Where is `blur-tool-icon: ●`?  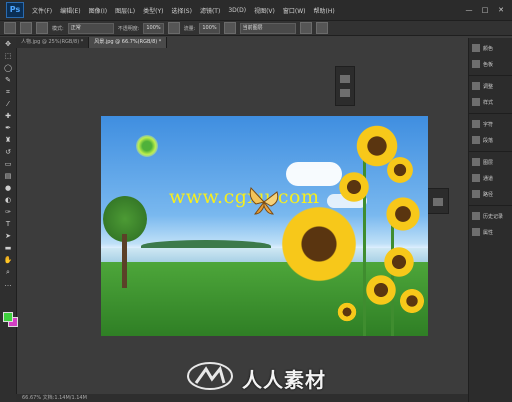 blur-tool-icon: ● is located at coordinates (8, 188).